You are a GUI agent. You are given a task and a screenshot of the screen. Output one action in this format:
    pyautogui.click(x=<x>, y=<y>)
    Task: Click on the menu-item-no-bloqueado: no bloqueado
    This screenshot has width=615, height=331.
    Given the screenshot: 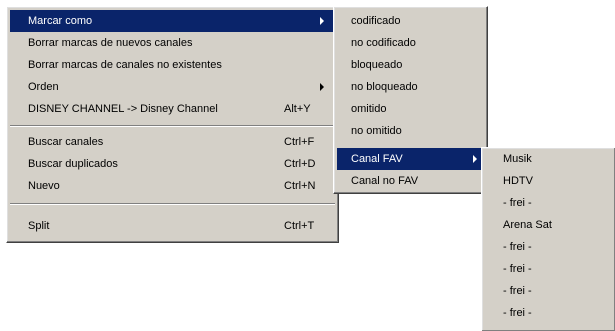 What is the action you would take?
    pyautogui.click(x=410, y=87)
    